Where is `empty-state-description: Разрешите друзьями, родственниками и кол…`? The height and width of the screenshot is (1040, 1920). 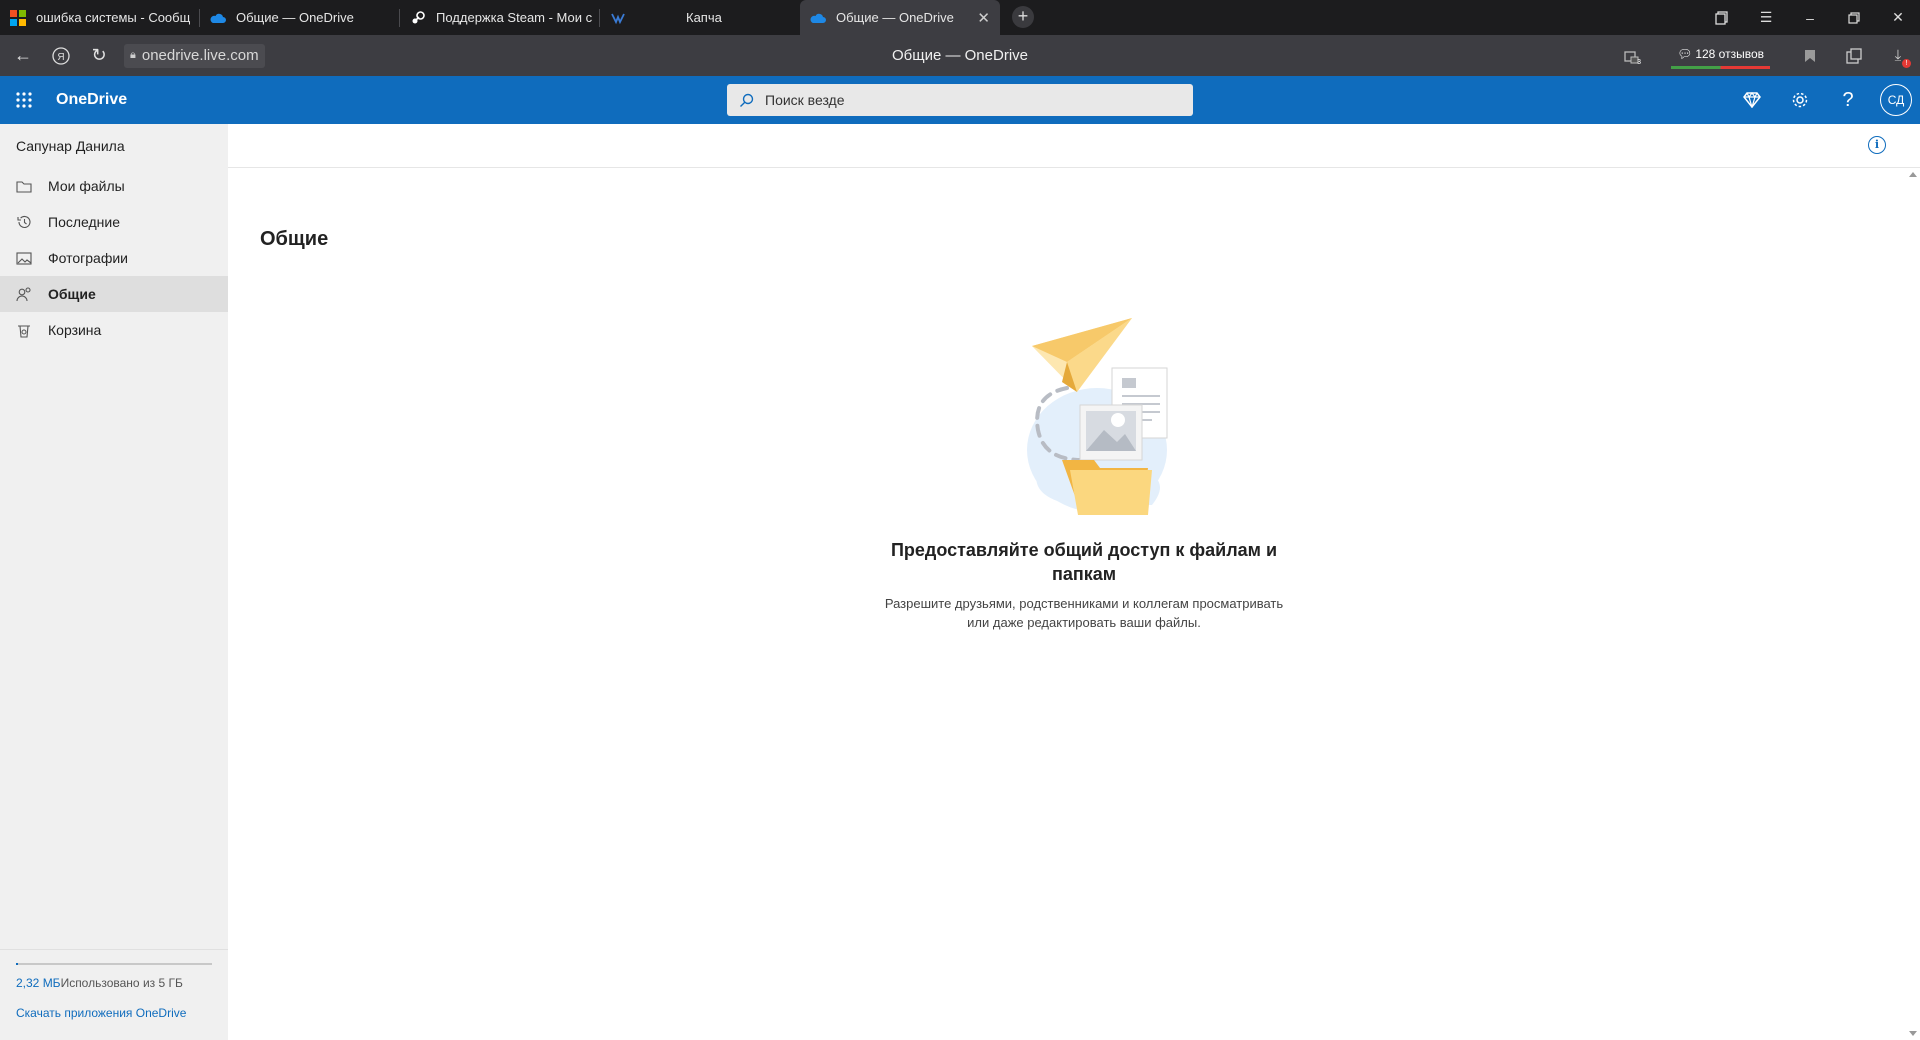 empty-state-description: Разрешите друзьями, родственниками и кол… is located at coordinates (1084, 613).